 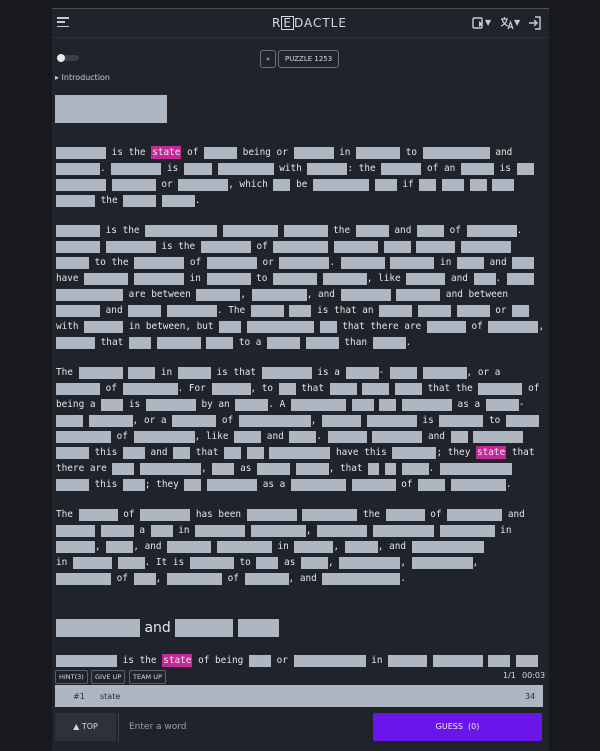 What do you see at coordinates (268, 59) in the screenshot?
I see `previous-puzzle-button: «` at bounding box center [268, 59].